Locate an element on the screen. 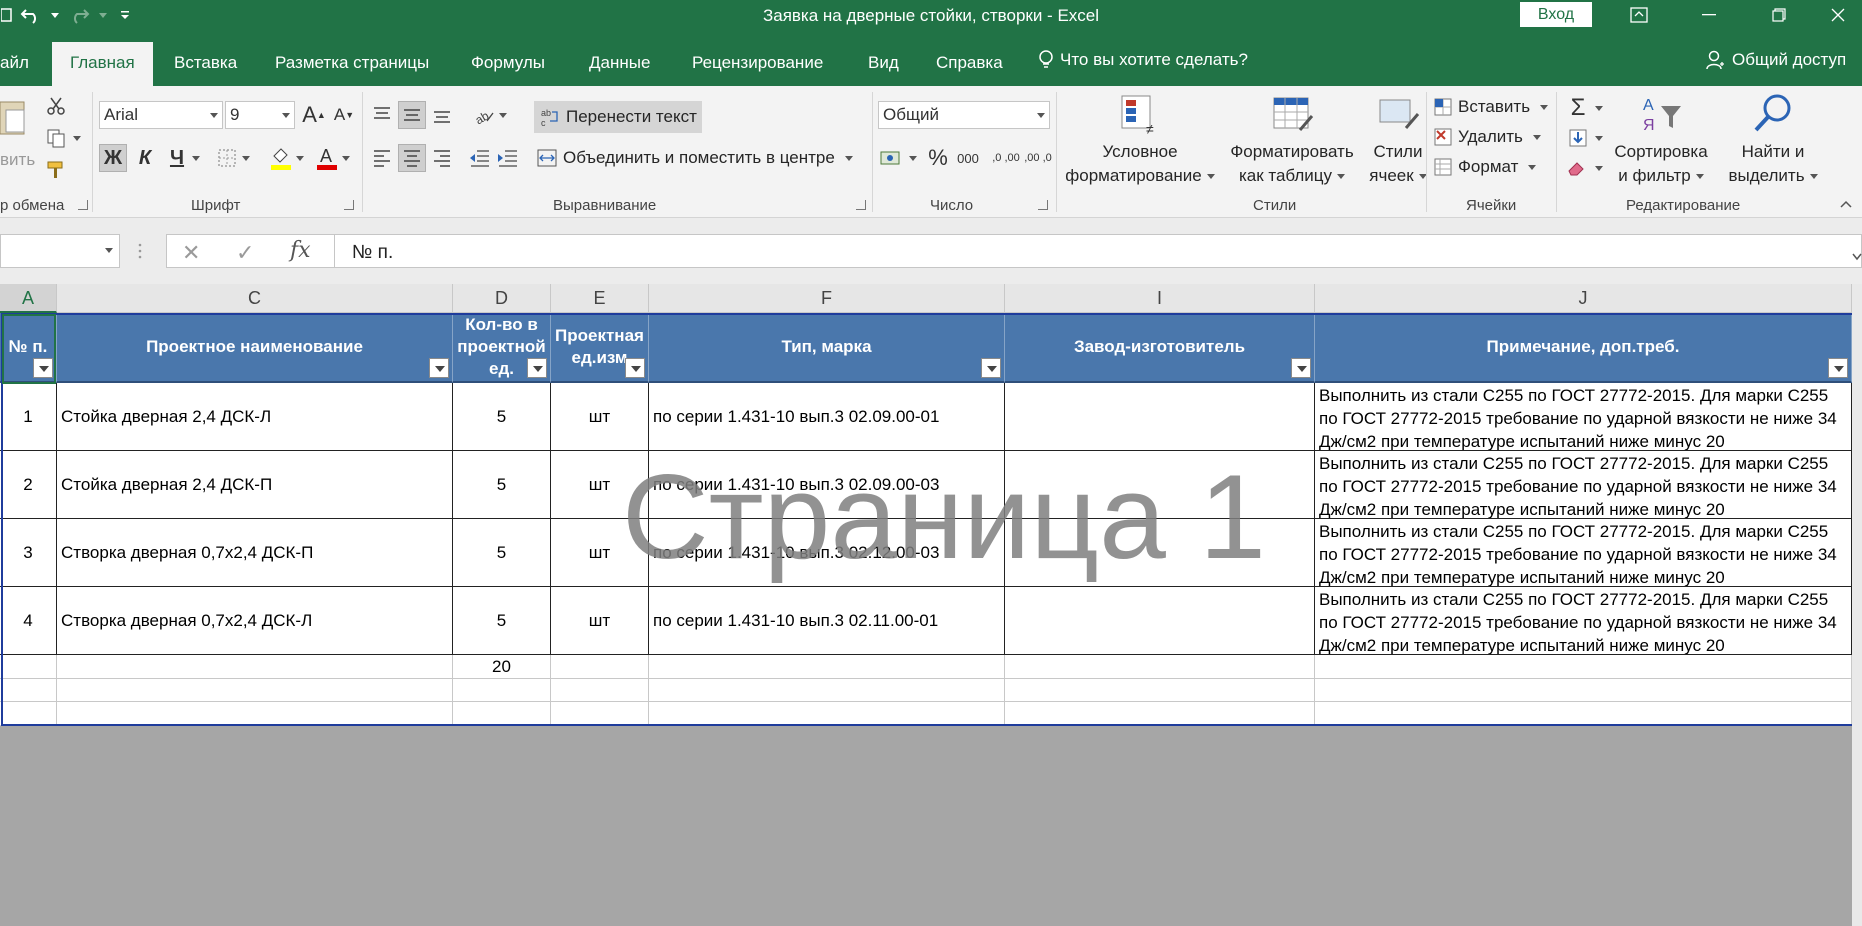 This screenshot has height=926, width=1862. fill-icon is located at coordinates (1578, 138).